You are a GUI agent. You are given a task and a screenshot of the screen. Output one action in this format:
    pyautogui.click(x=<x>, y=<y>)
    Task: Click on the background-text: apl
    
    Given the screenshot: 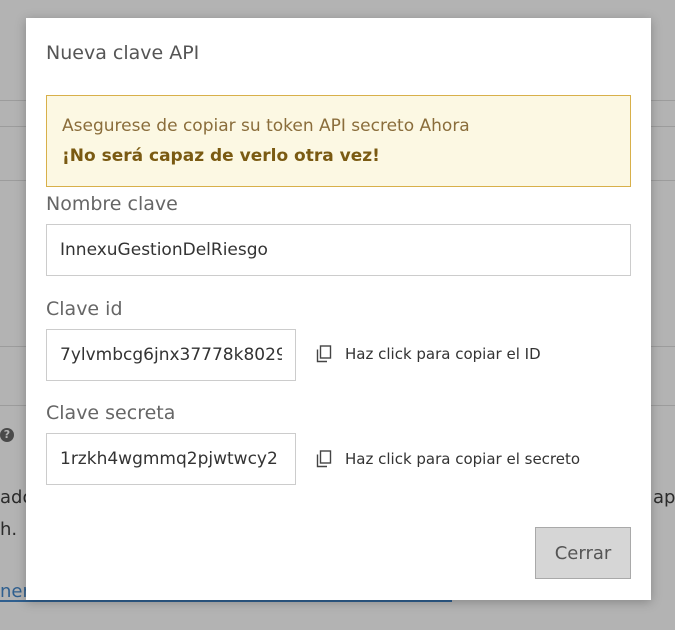 What is the action you would take?
    pyautogui.click(x=664, y=497)
    